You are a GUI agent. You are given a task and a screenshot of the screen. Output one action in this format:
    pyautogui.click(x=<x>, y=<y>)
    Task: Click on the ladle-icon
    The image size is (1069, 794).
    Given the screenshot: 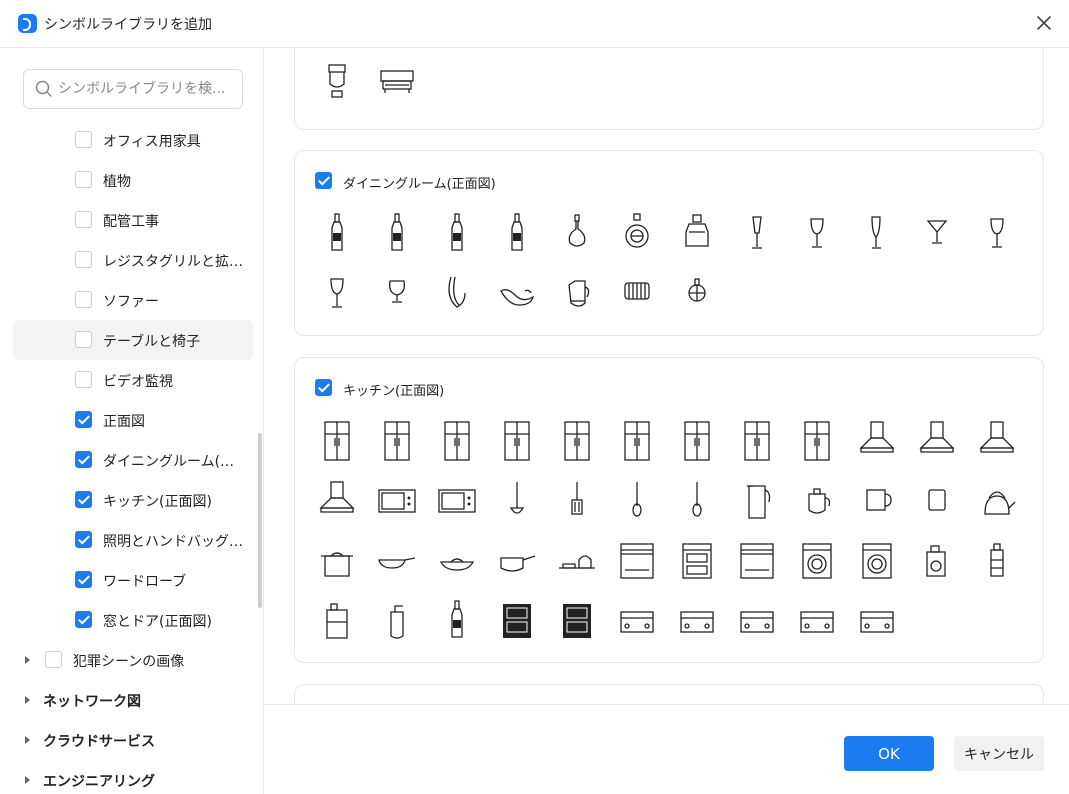 What is the action you would take?
    pyautogui.click(x=517, y=500)
    